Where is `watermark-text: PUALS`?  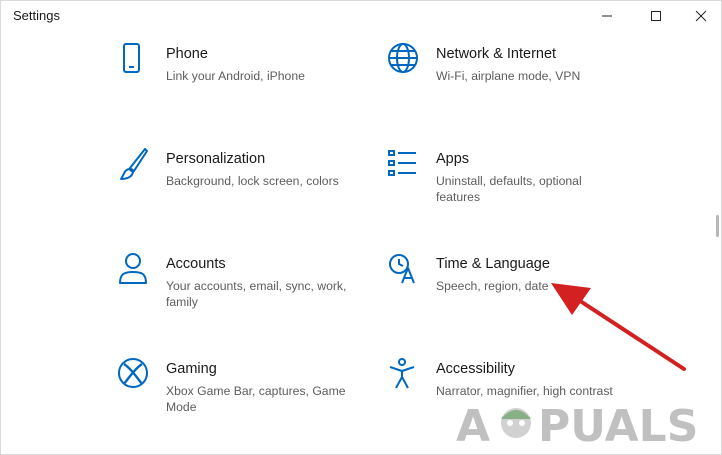
watermark-text: PUALS is located at coordinates (618, 426).